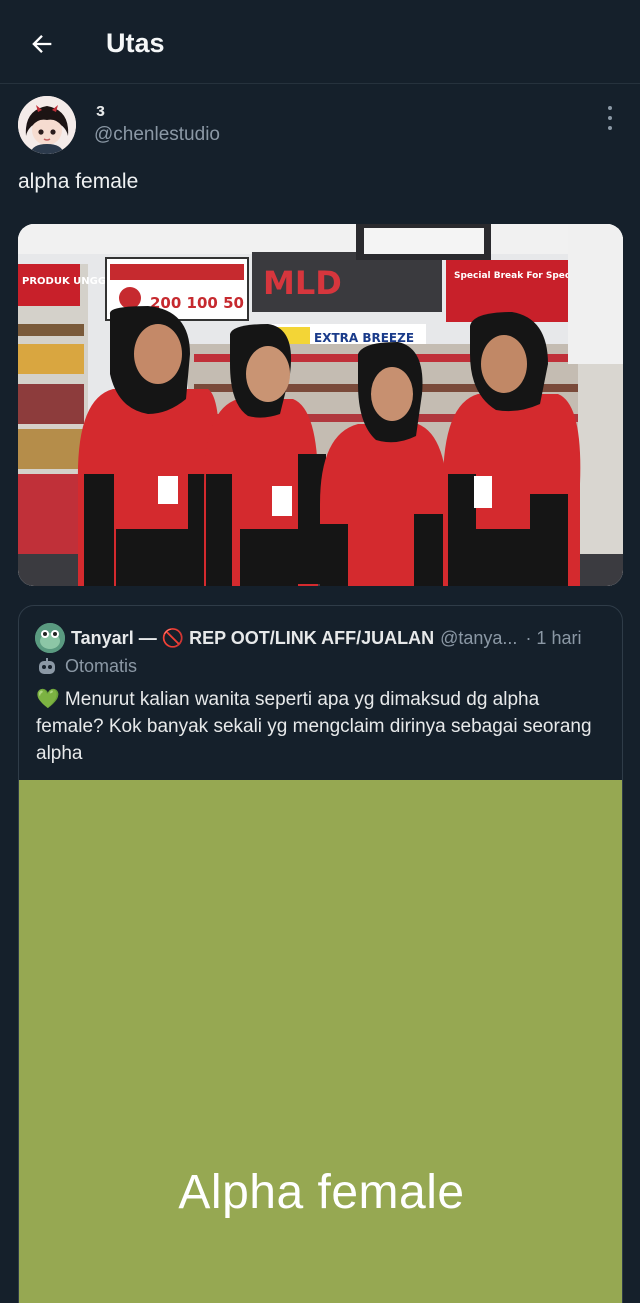  I want to click on automated-badge: Otomatis, so click(87, 666).